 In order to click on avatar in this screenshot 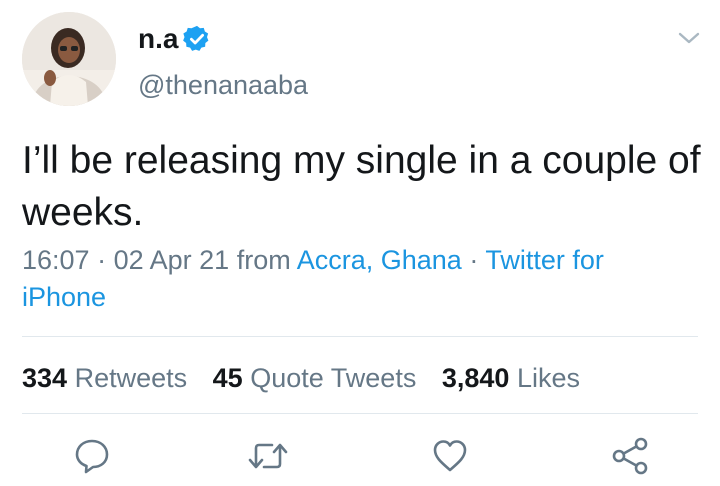, I will do `click(69, 59)`.